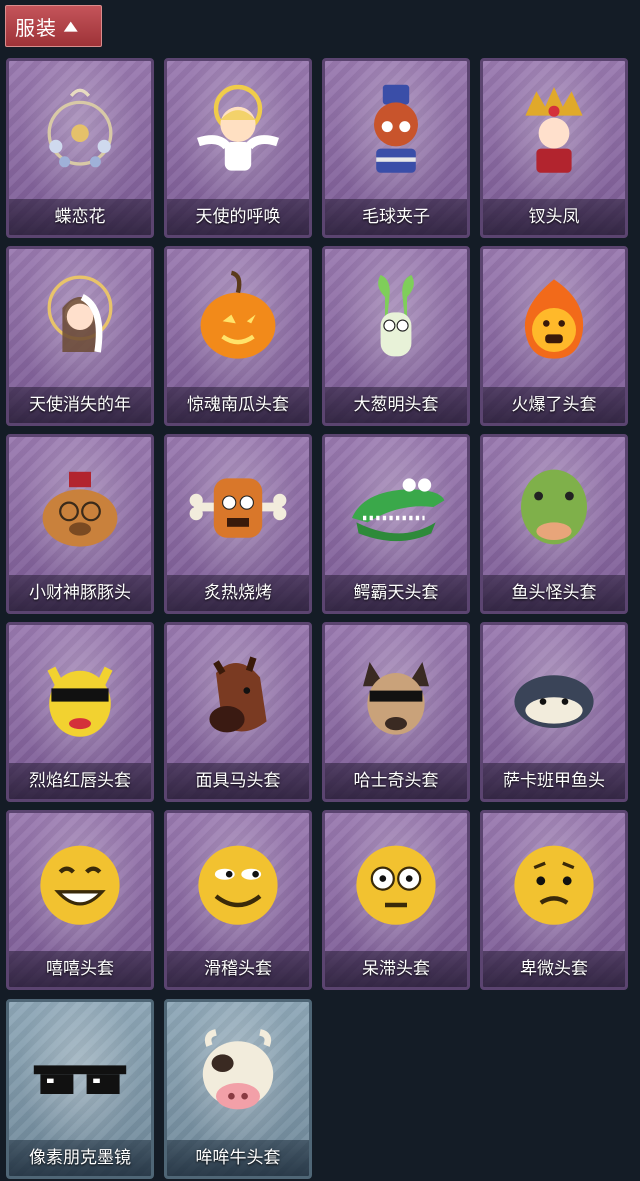 This screenshot has width=640, height=1181. What do you see at coordinates (80, 217) in the screenshot?
I see `costume-name: 蝶恋花` at bounding box center [80, 217].